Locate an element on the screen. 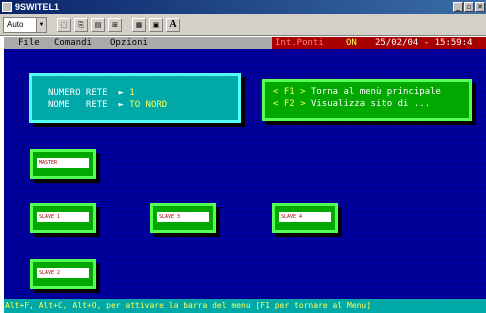 The height and width of the screenshot is (313, 486). numero-rete-label: NUMERO RETE ► is located at coordinates (86, 93).